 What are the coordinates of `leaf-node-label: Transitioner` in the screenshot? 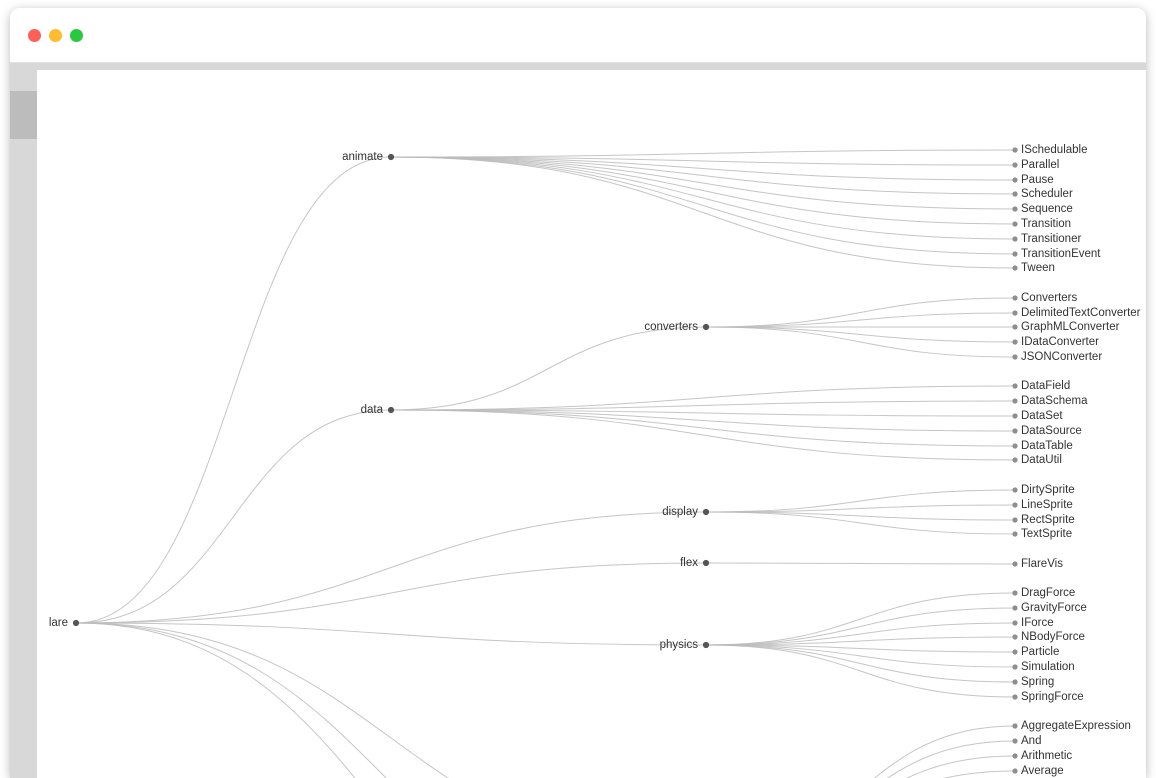 It's located at (1051, 239).